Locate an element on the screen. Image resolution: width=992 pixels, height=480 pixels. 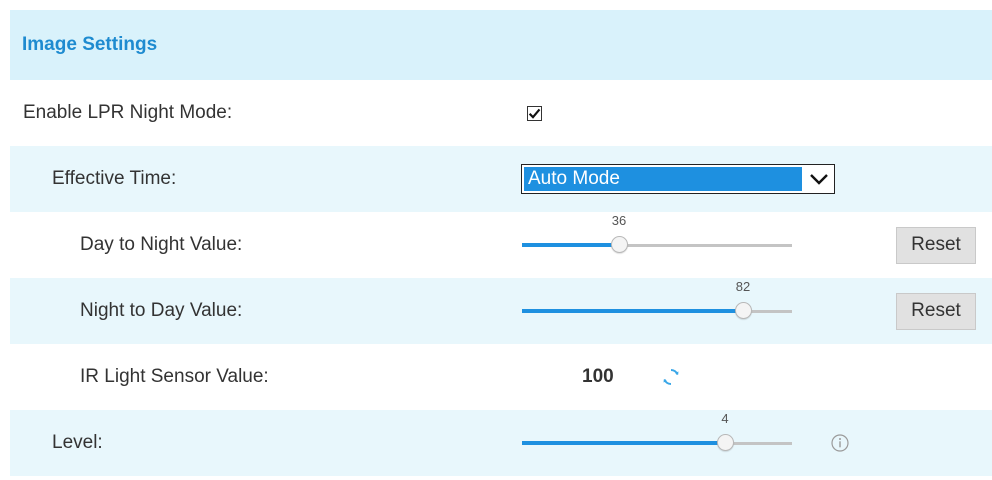
level-slider: 4 is located at coordinates (657, 432).